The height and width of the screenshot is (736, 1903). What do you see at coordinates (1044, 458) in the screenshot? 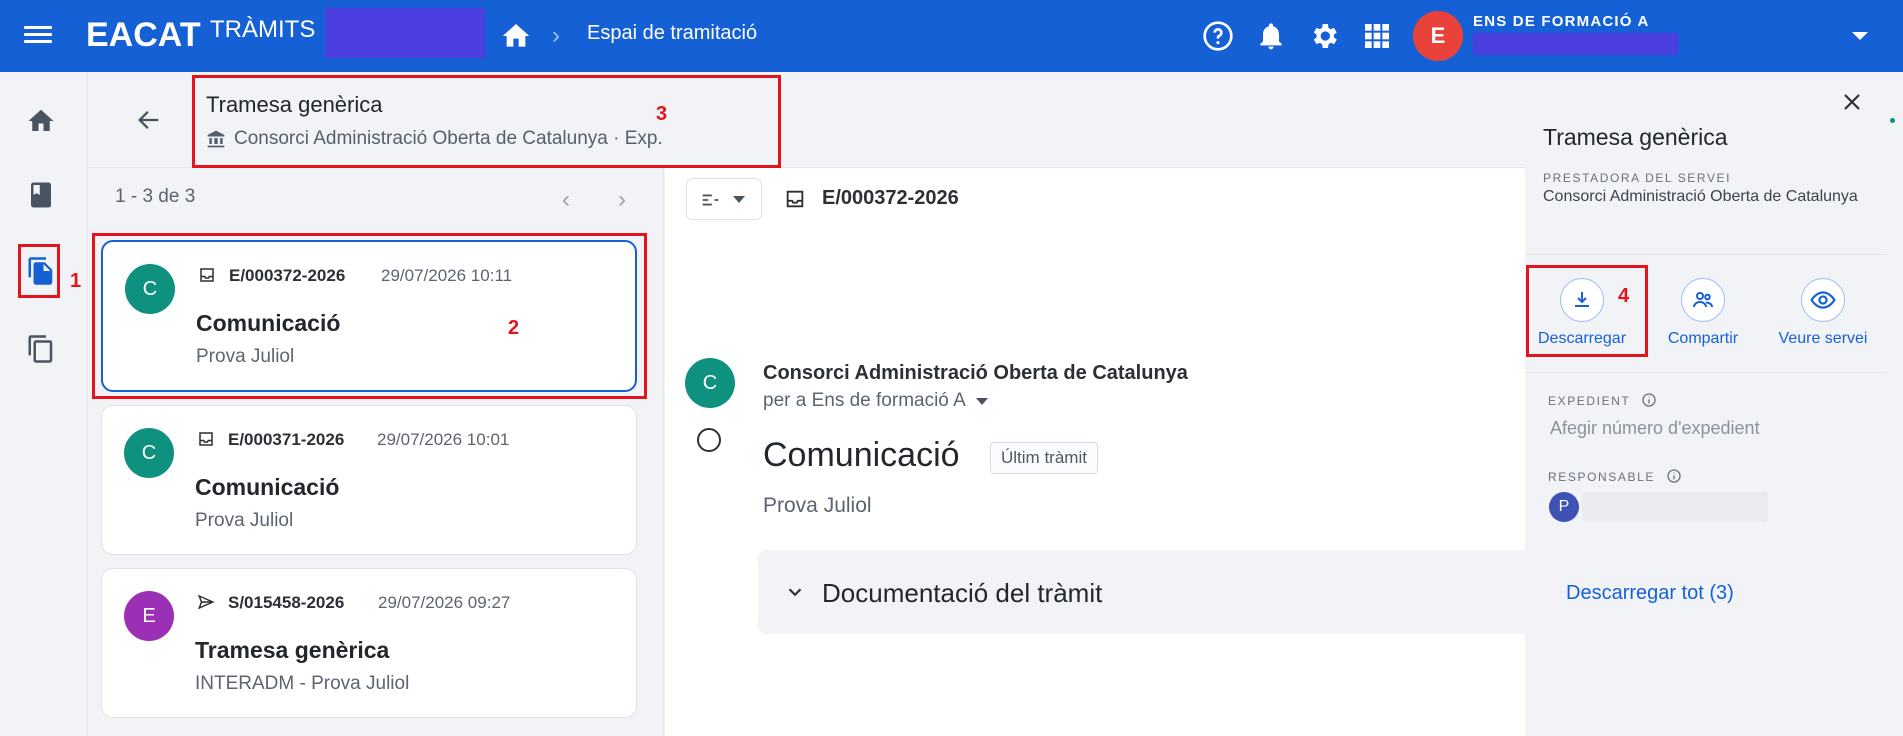
I see `status-badge: Últim tràmit` at bounding box center [1044, 458].